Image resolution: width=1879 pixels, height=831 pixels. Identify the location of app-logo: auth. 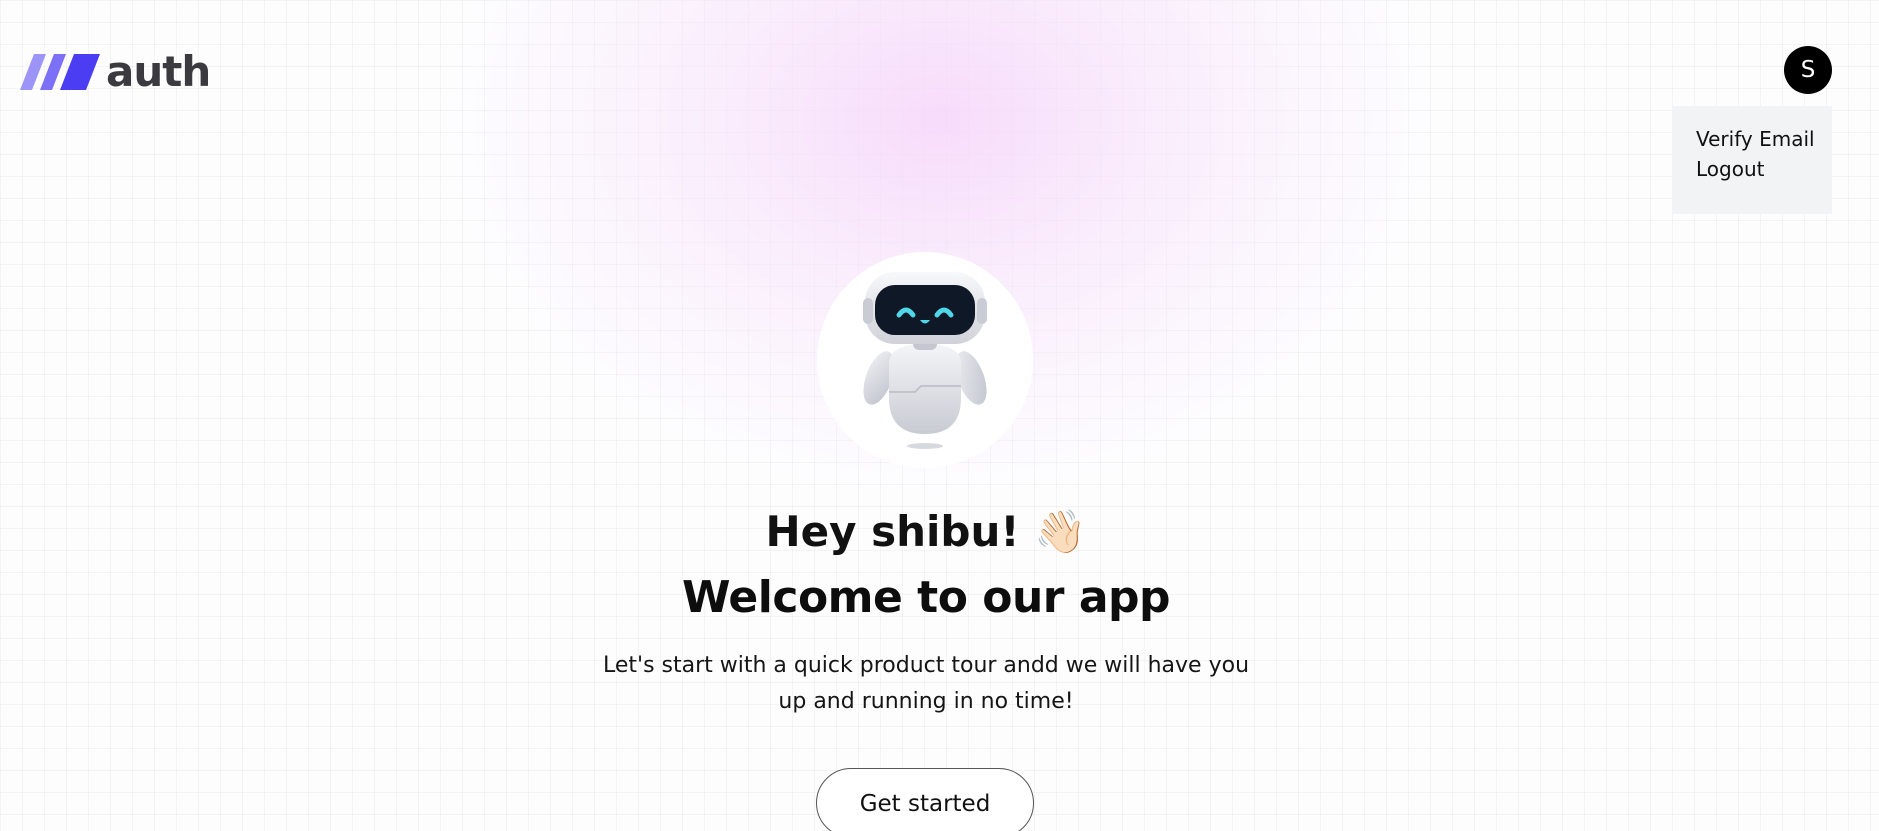
(115, 71).